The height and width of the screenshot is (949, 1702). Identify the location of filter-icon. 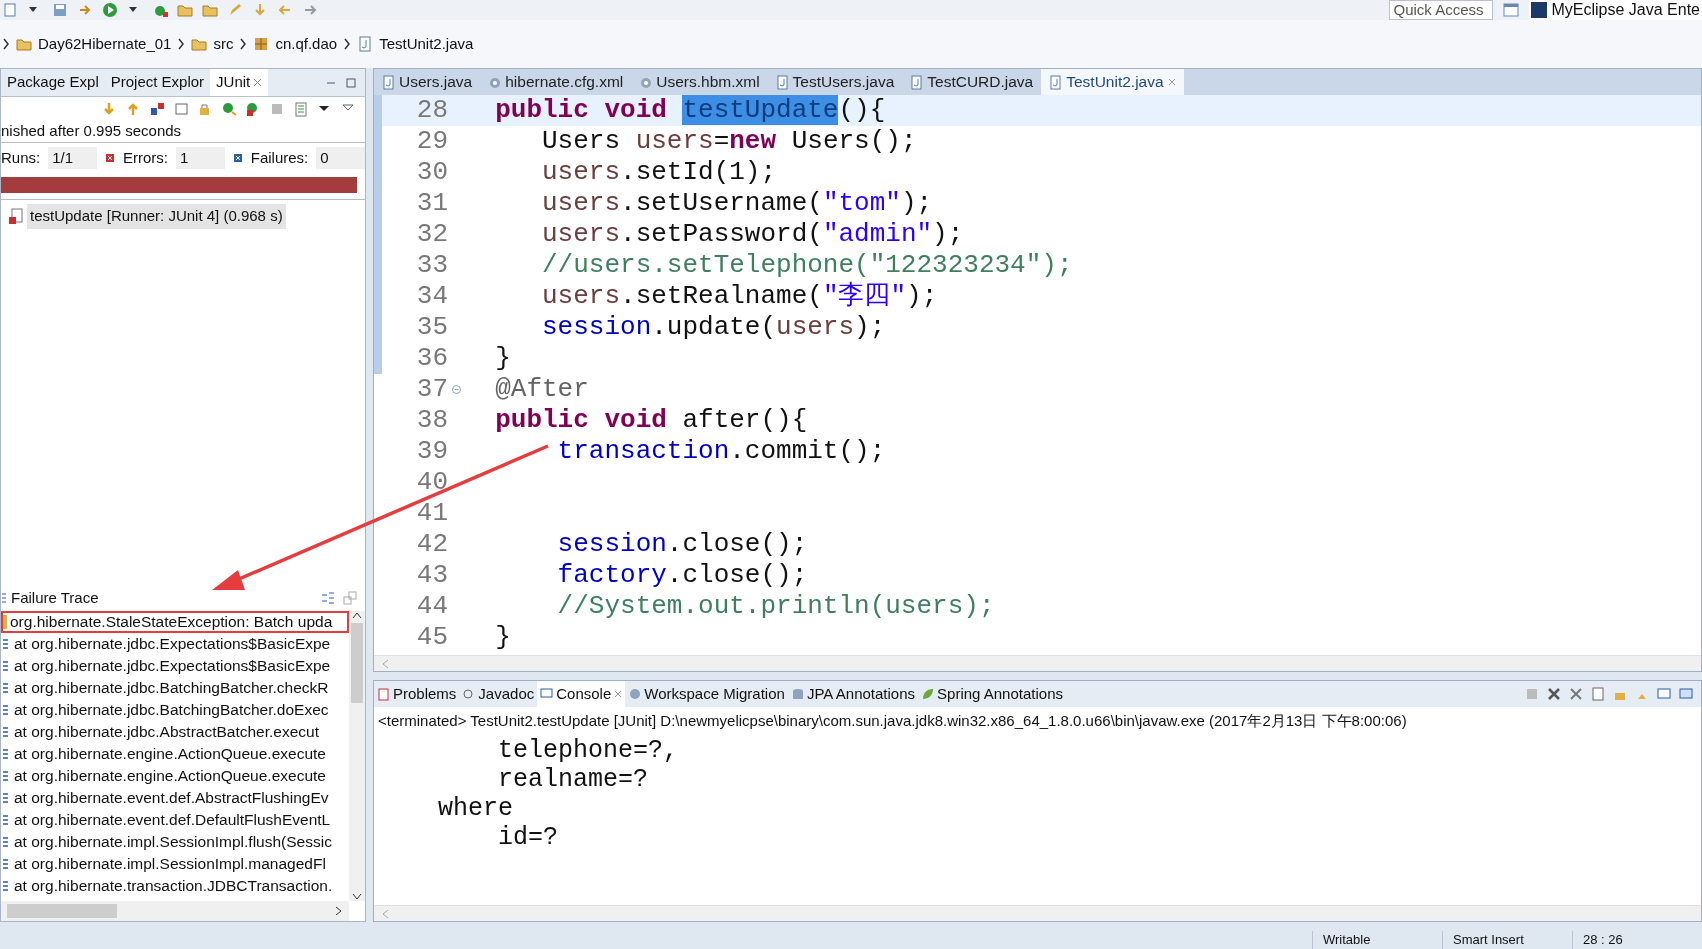
(328, 598).